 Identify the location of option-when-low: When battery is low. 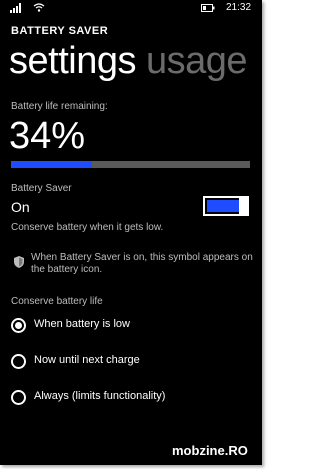
(131, 327).